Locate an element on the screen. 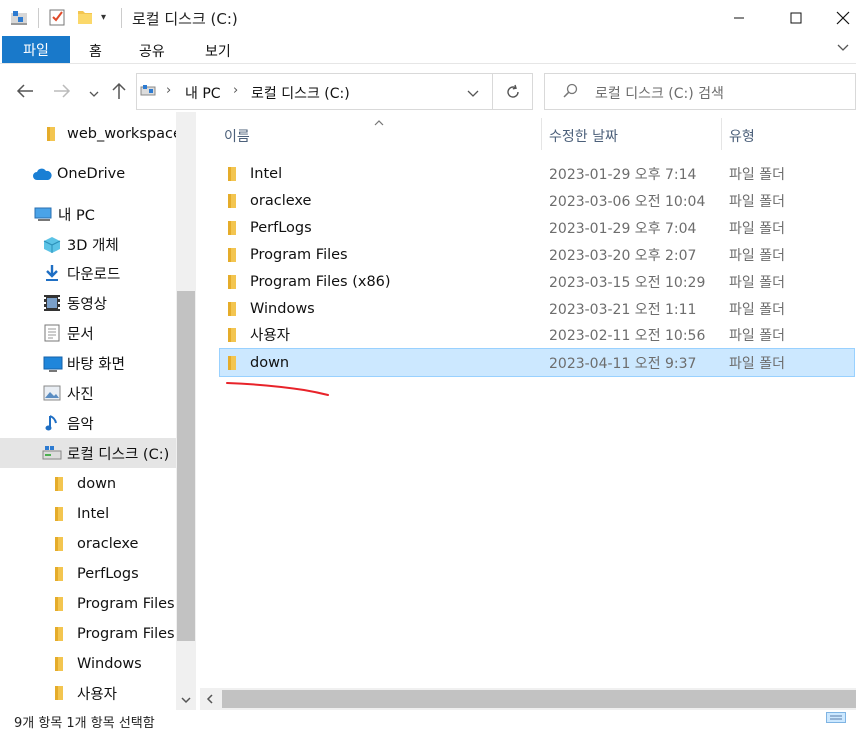 This screenshot has height=731, width=856. file-name: oraclexe is located at coordinates (281, 200).